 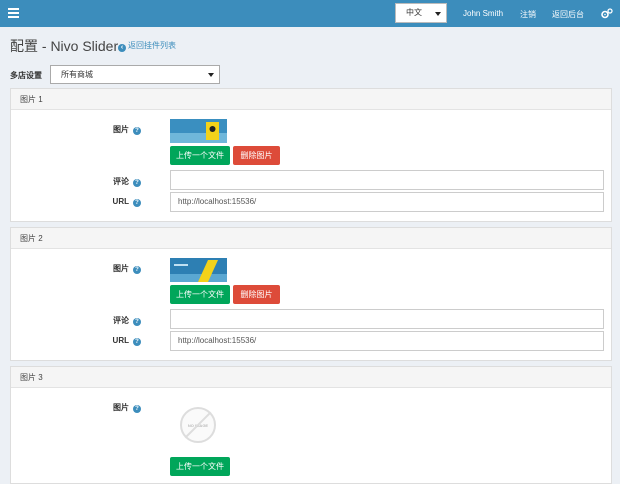 What do you see at coordinates (311, 99) in the screenshot?
I see `panel-title: 图片 1` at bounding box center [311, 99].